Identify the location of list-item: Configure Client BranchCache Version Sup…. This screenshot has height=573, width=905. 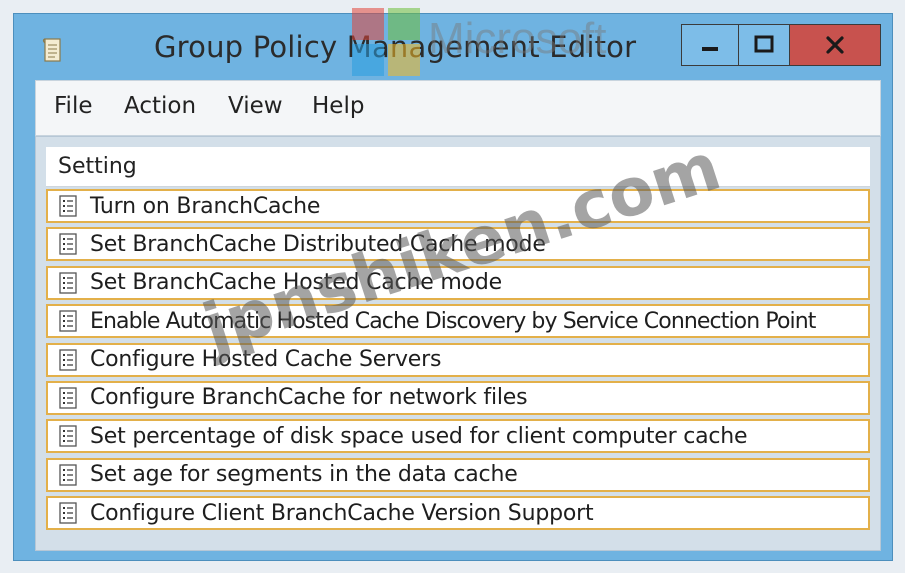
(458, 513).